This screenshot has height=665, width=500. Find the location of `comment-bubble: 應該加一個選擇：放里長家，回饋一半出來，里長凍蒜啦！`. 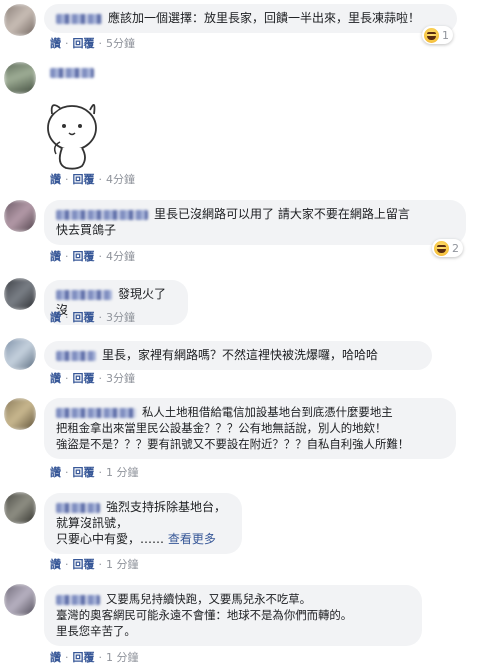

comment-bubble: 應該加一個選擇：放里長家，回饋一半出來，里長凍蒜啦！ is located at coordinates (250, 18).